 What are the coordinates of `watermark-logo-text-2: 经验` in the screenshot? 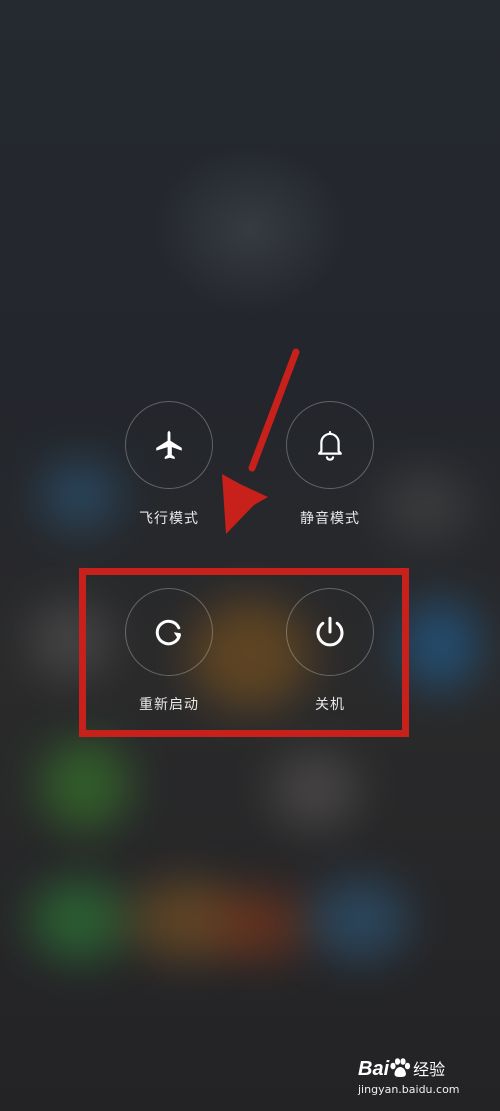 It's located at (429, 1070).